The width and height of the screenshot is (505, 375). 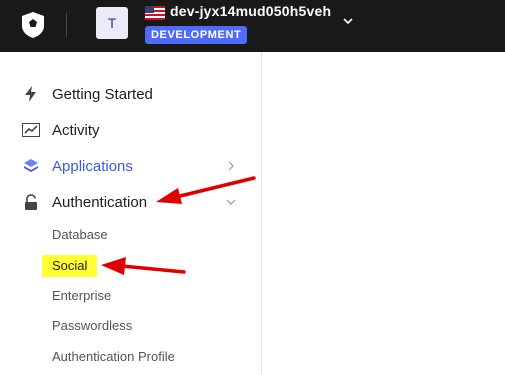 I want to click on sidebar-item-applications: Applications, so click(x=131, y=166).